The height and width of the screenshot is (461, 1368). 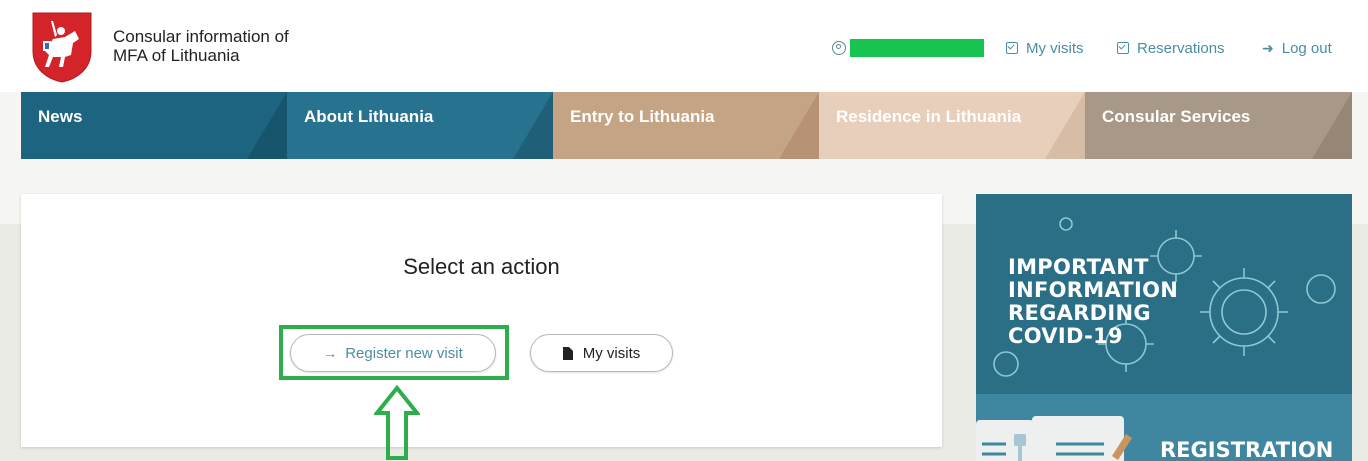 I want to click on my-visits-link: My visits, so click(x=1045, y=48).